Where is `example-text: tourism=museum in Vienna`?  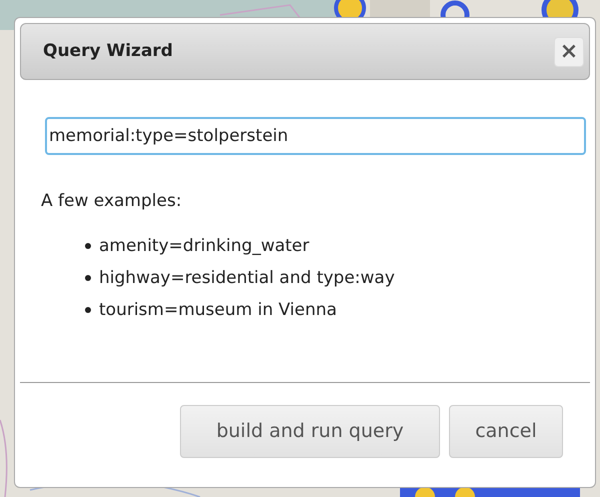
example-text: tourism=museum in Vienna is located at coordinates (218, 310).